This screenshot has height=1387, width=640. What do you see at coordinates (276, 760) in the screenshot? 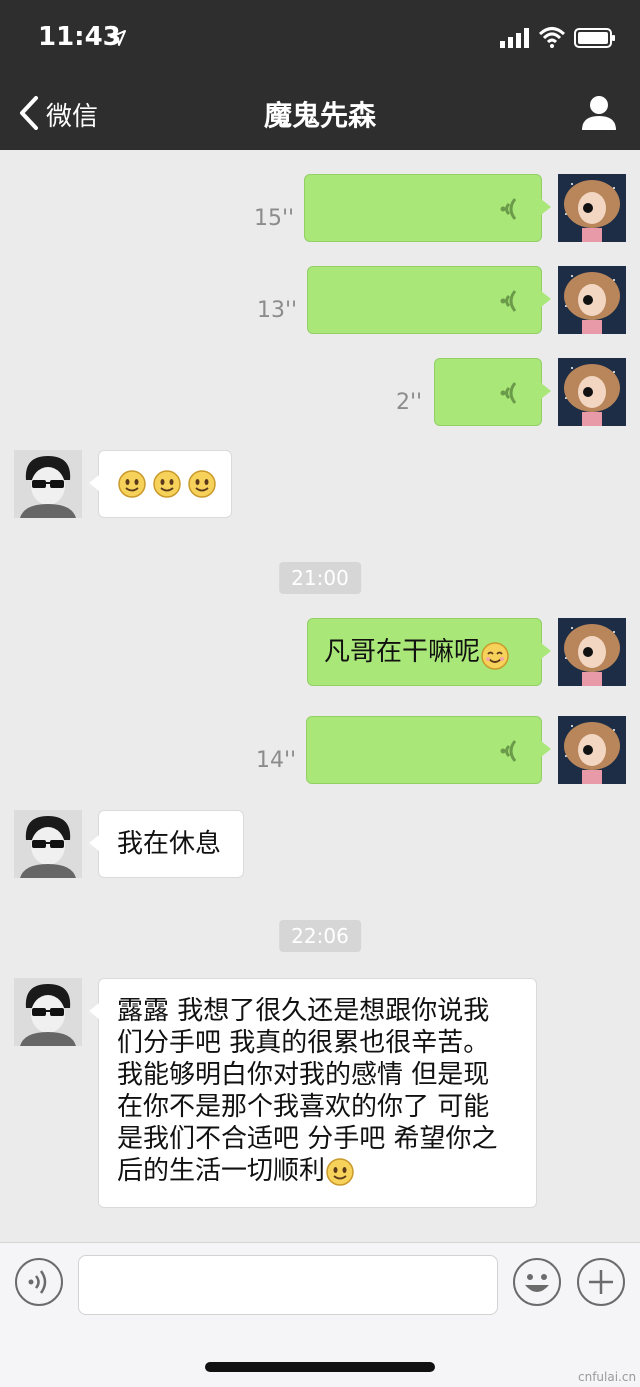
I see `voice-duration: 14''` at bounding box center [276, 760].